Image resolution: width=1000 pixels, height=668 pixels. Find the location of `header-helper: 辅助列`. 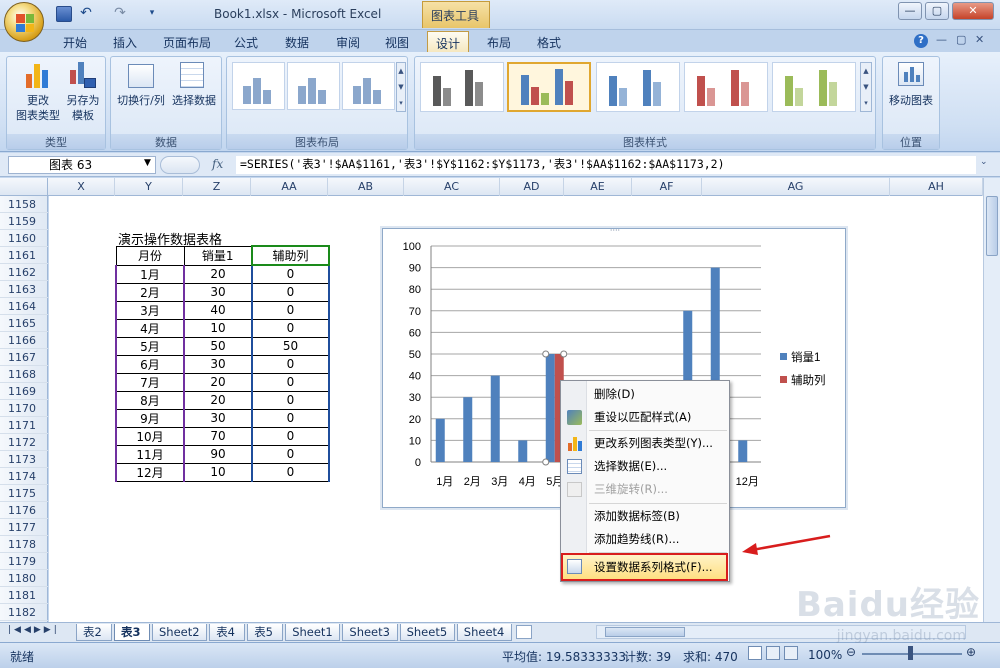

header-helper: 辅助列 is located at coordinates (290, 255).